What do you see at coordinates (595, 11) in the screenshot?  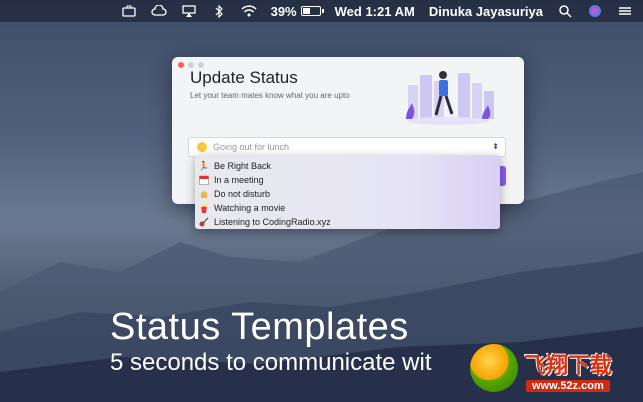 I see `siri-icon` at bounding box center [595, 11].